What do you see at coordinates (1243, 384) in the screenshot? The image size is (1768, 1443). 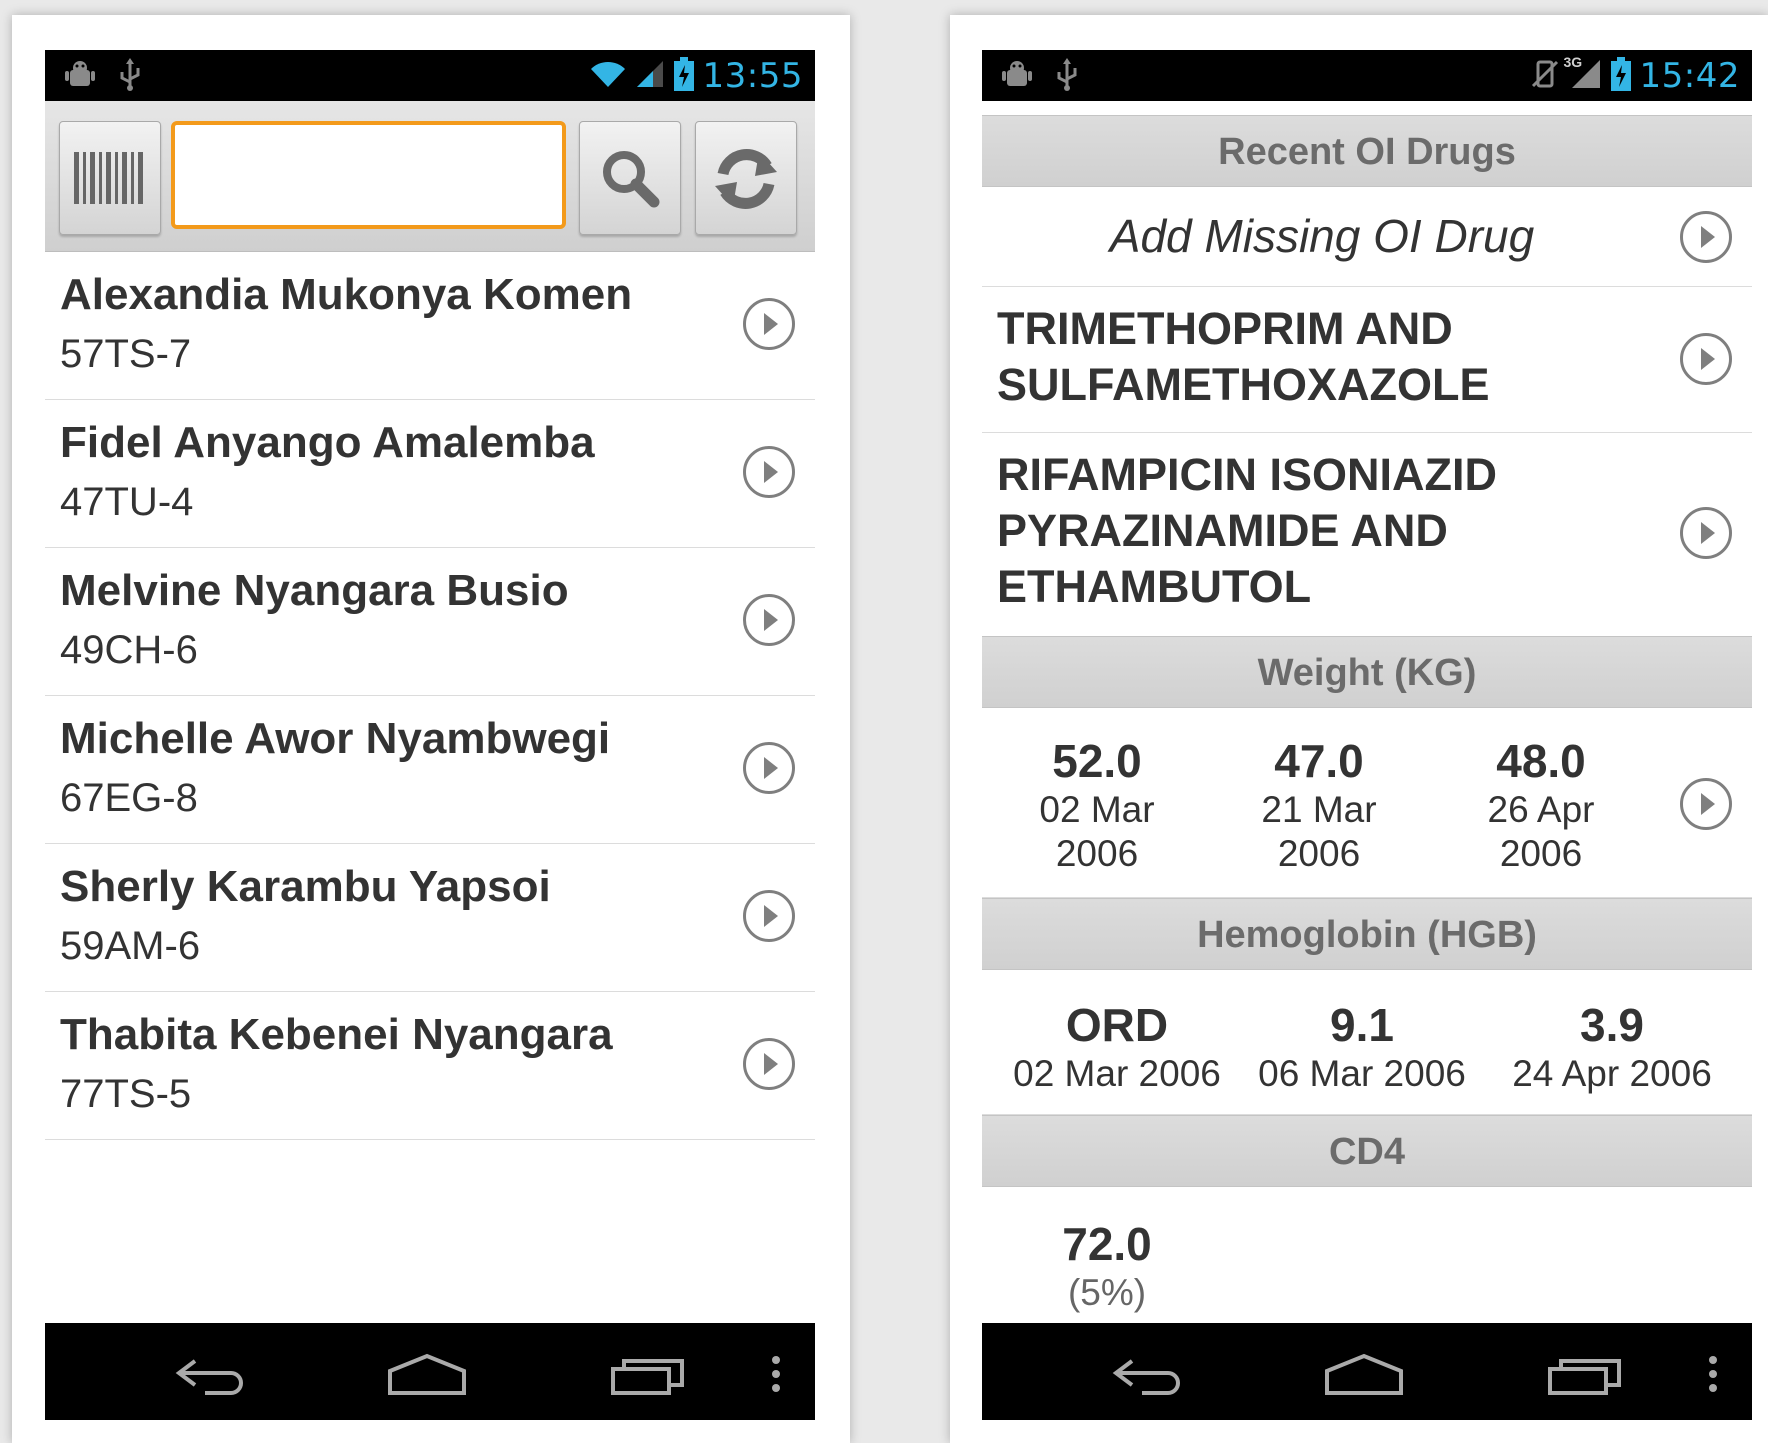 I see `oi-drug-name-line: SULFAMETHOXAZOLE` at bounding box center [1243, 384].